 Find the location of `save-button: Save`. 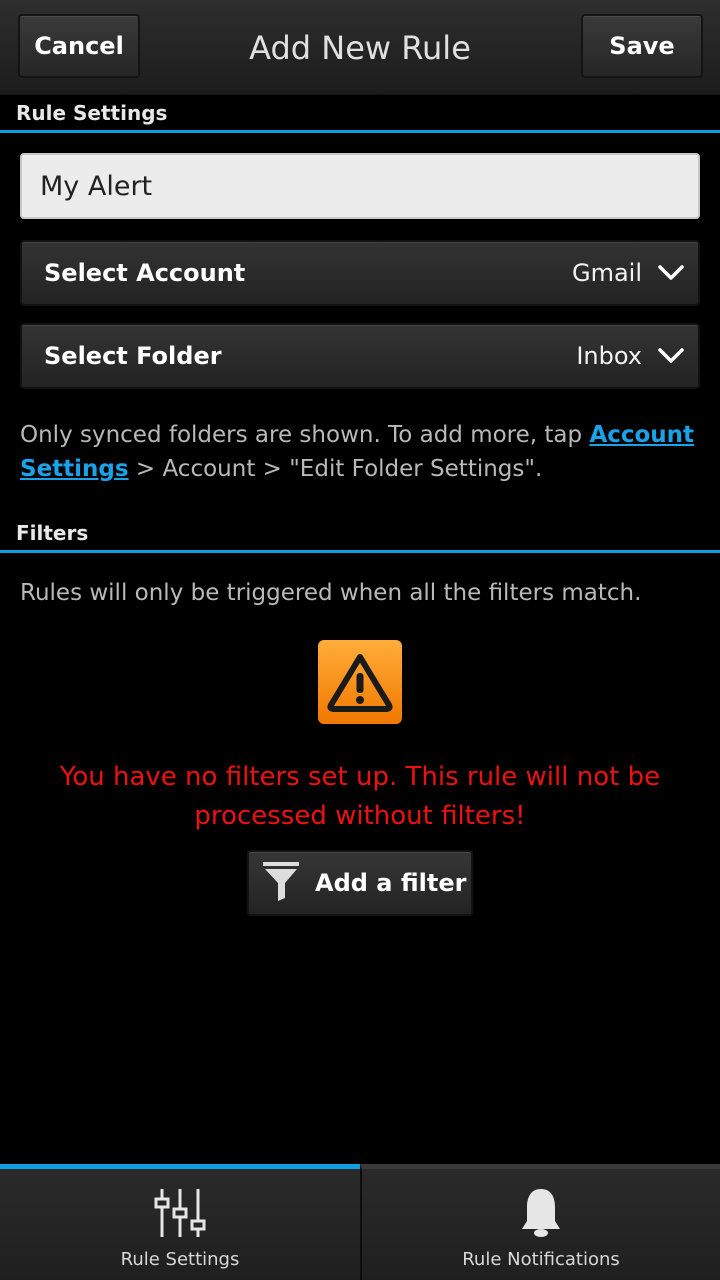

save-button: Save is located at coordinates (642, 46).